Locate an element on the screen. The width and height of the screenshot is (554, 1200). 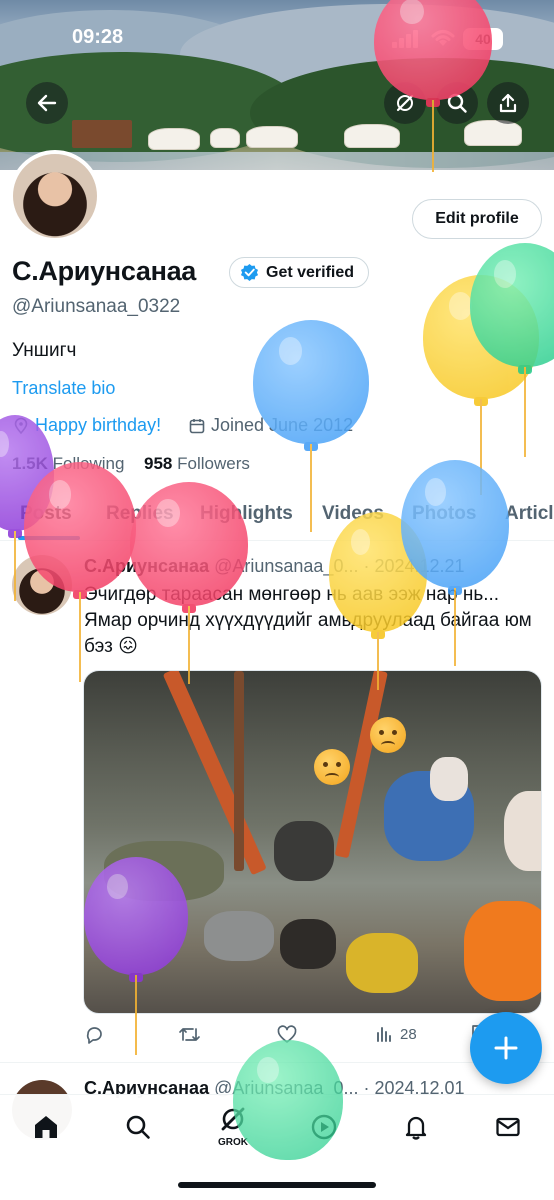
status-bar: 09:28 40 is located at coordinates (277, 39).